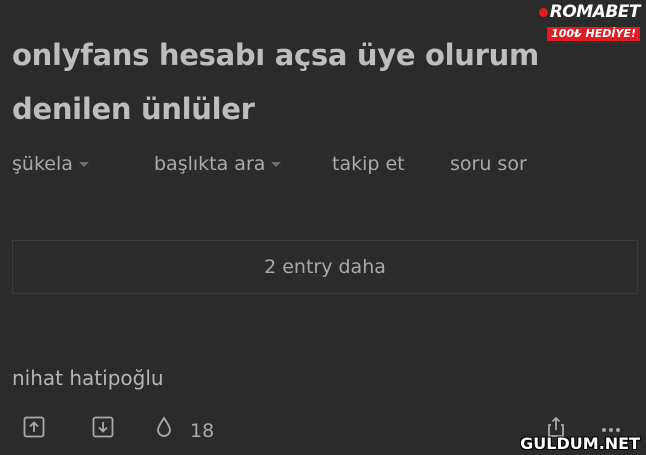 Image resolution: width=646 pixels, height=455 pixels. I want to click on load-more-entries-button: 2 entry daha, so click(325, 267).